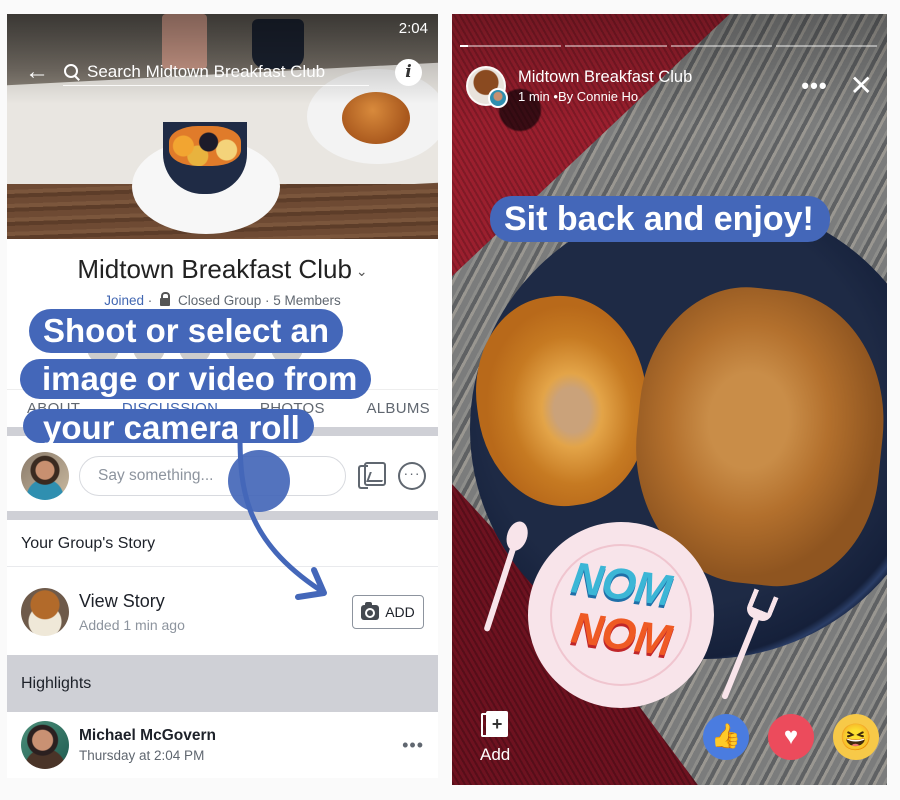 The width and height of the screenshot is (900, 800). I want to click on info-icon: i, so click(408, 72).